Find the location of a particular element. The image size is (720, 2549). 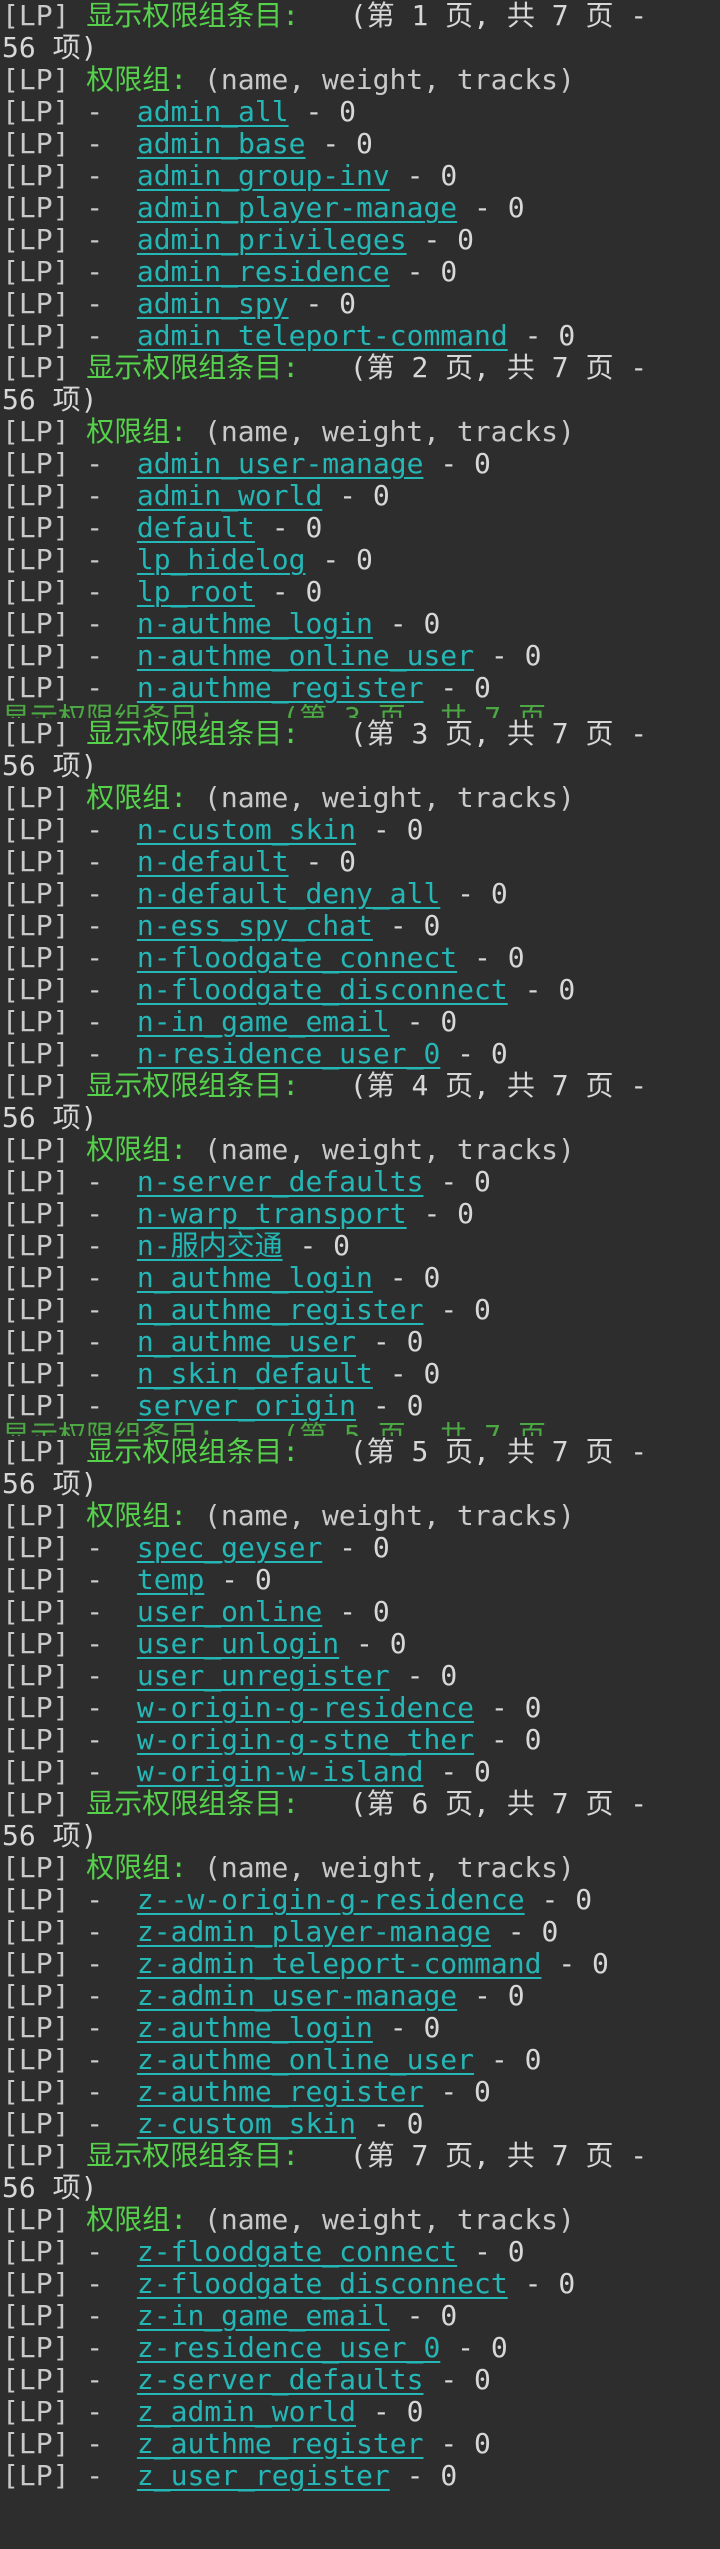

group-name-link: z-in_game_email is located at coordinates (263, 2316).